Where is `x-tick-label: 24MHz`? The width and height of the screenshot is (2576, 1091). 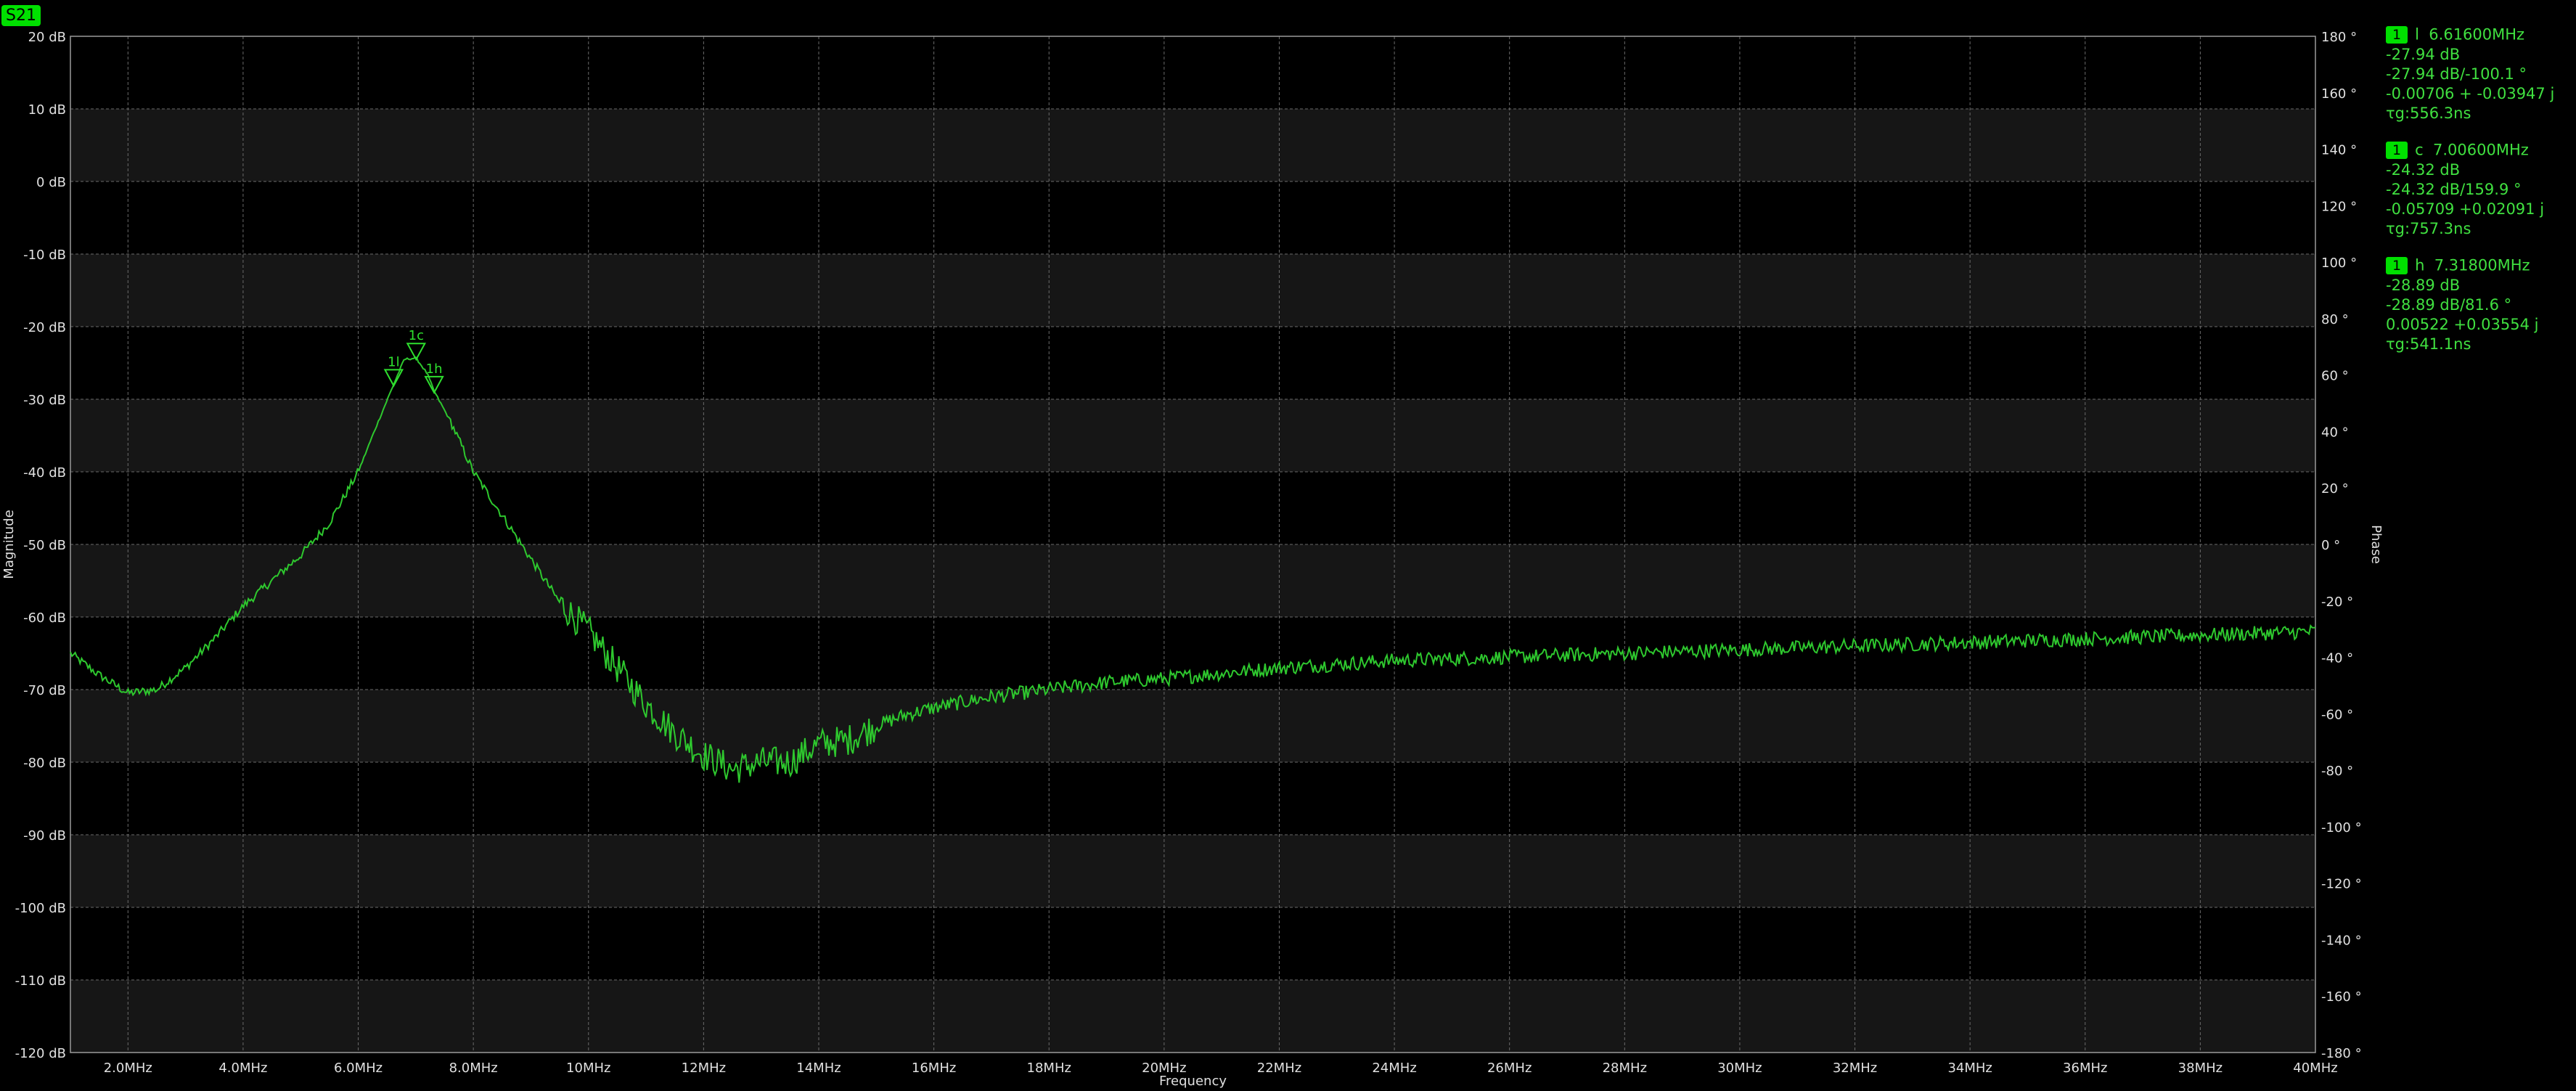 x-tick-label: 24MHz is located at coordinates (1394, 1068).